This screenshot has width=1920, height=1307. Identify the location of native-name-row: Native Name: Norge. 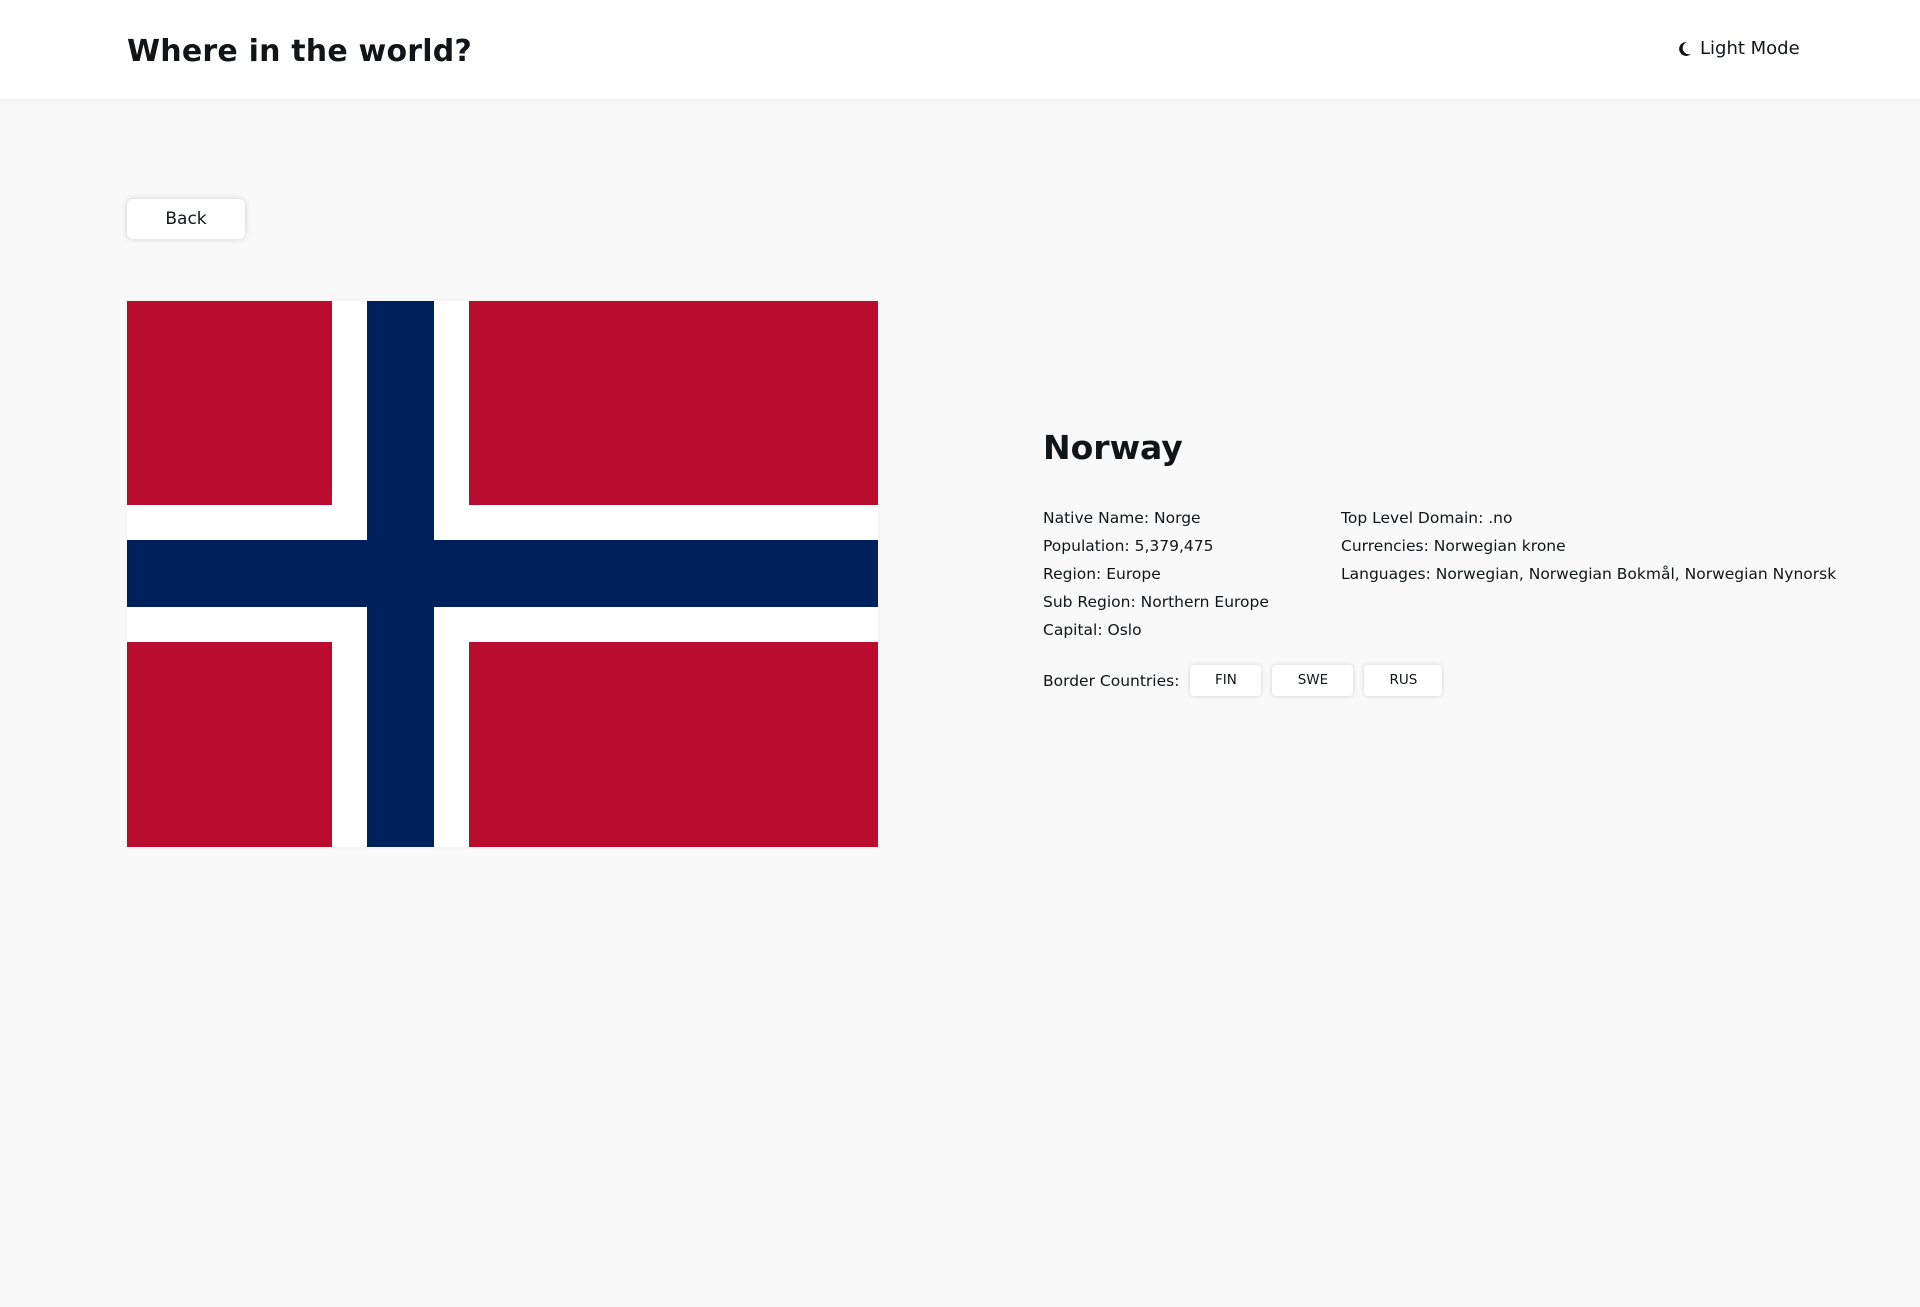
(1122, 518).